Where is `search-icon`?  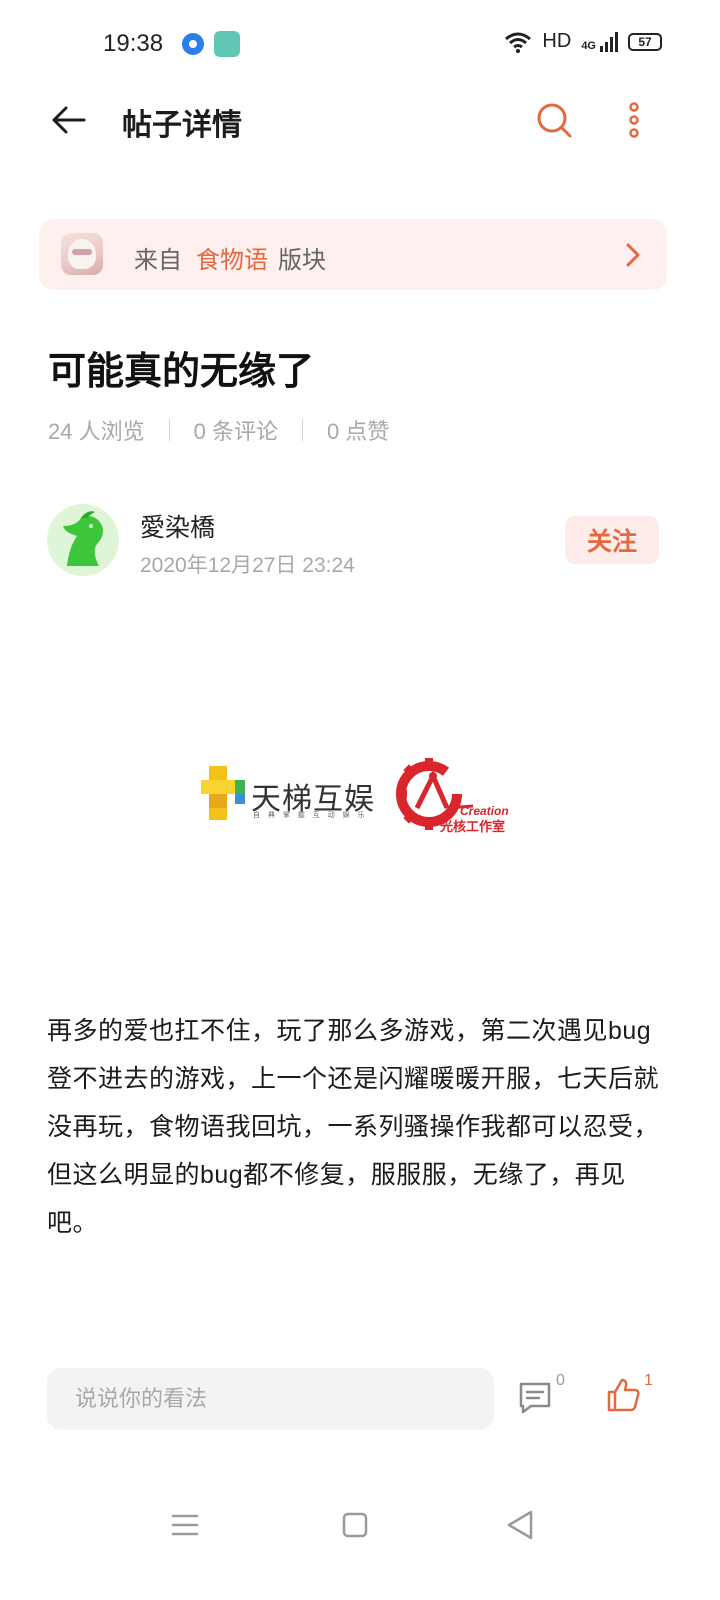
search-icon is located at coordinates (554, 120).